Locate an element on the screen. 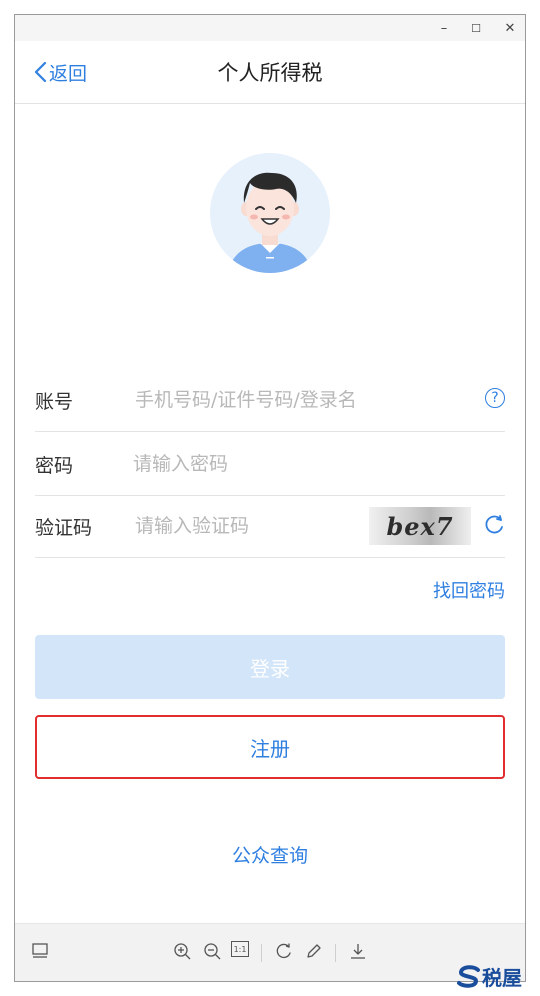  download-icon is located at coordinates (358, 951).